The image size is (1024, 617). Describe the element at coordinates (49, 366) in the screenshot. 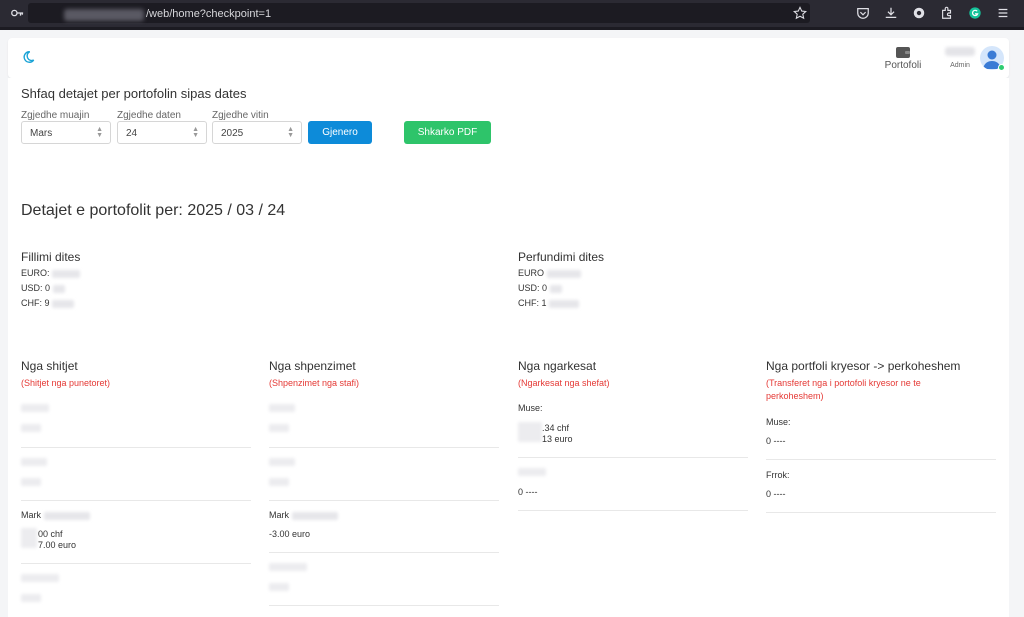

I see `sales-title: Nga shitjet` at that location.